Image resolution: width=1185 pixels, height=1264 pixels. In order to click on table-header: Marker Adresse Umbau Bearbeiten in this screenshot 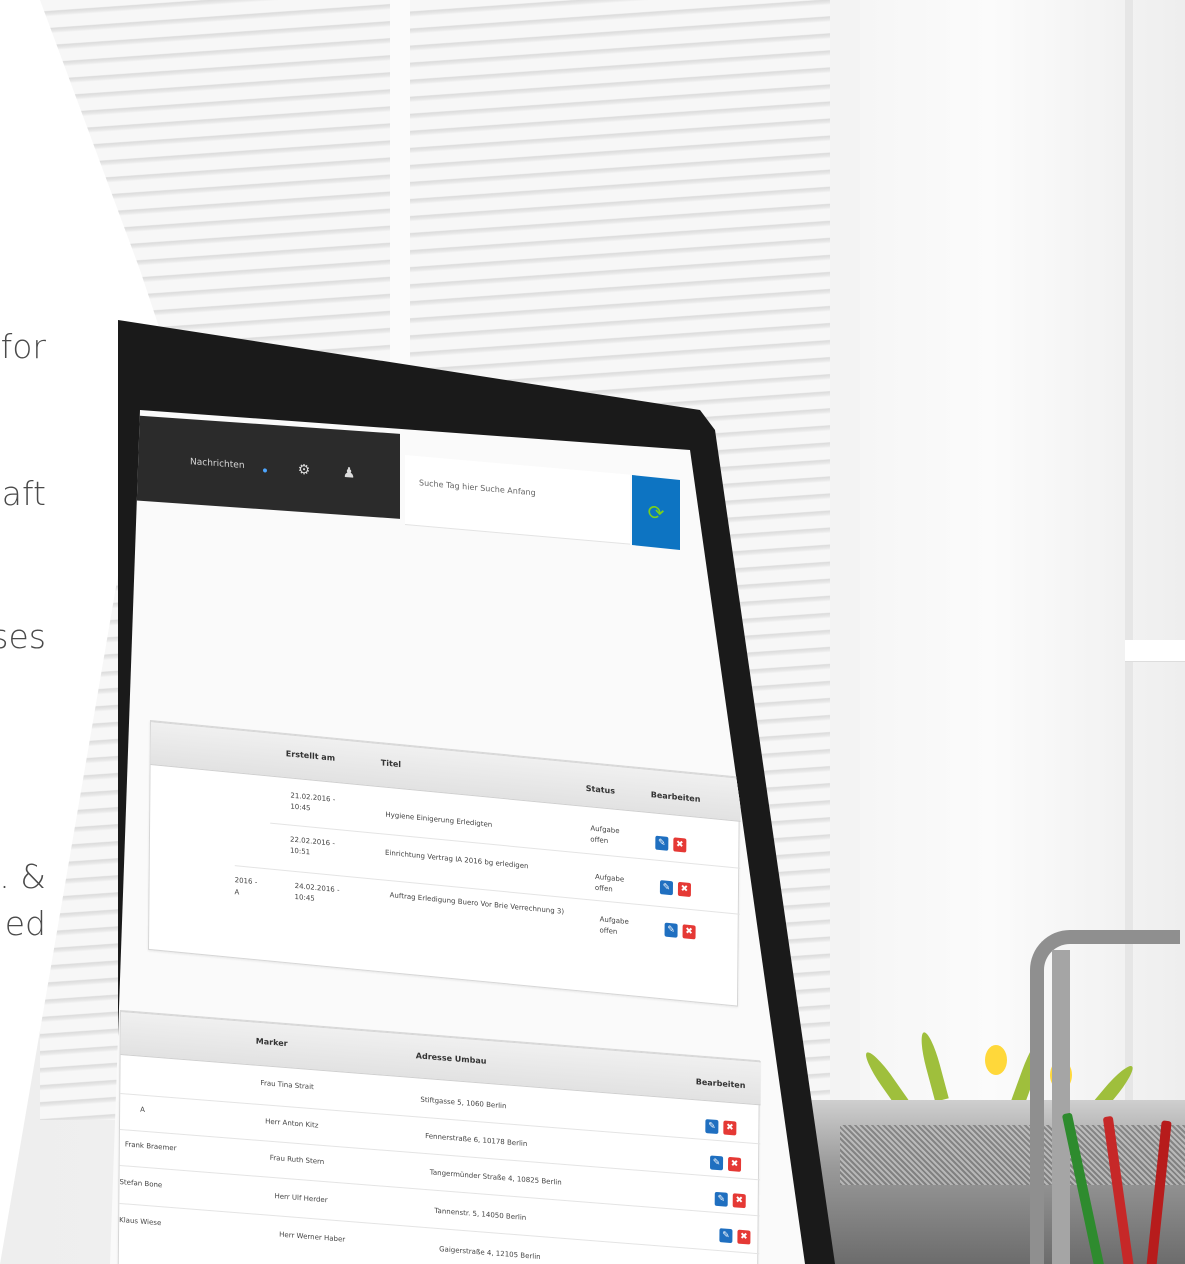, I will do `click(440, 1058)`.